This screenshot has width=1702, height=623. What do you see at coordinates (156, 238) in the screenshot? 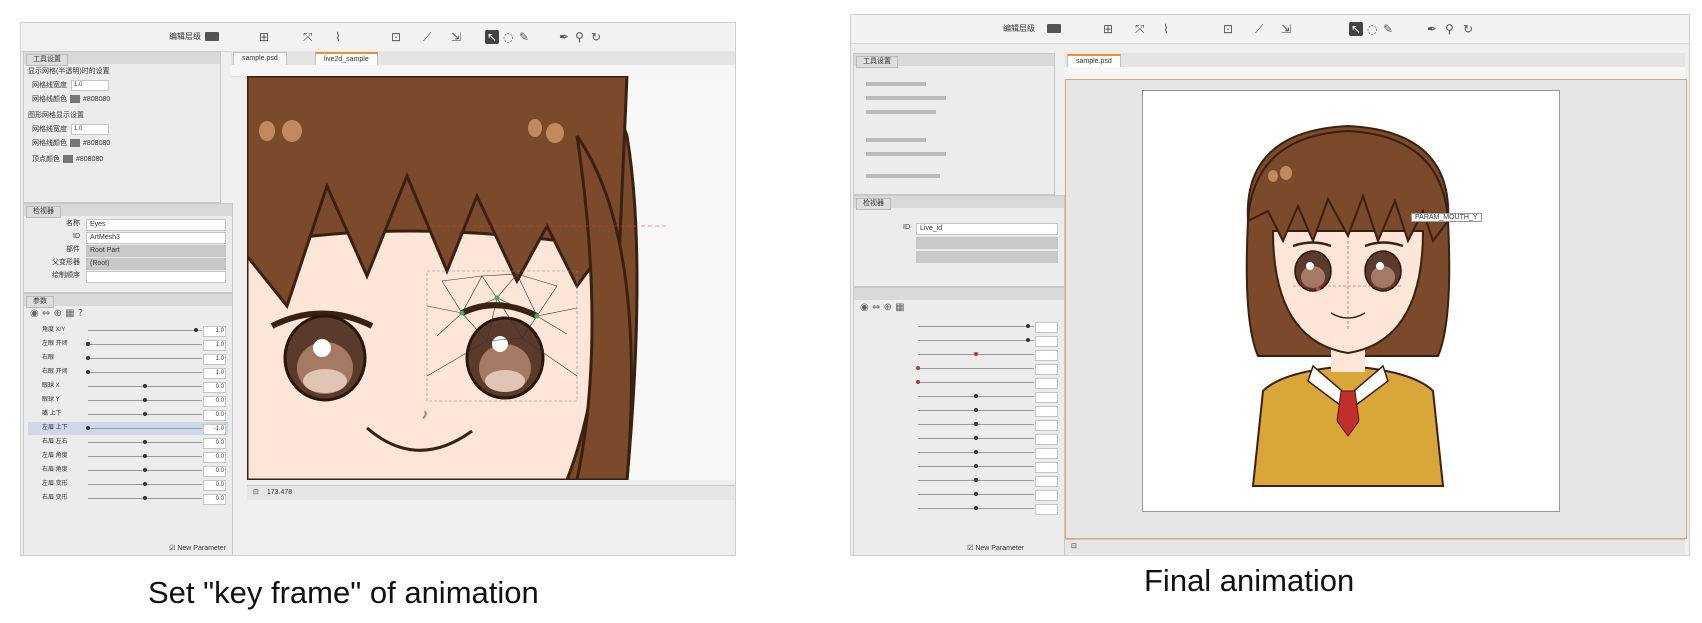
I see `id-field: ArtMesh3` at bounding box center [156, 238].